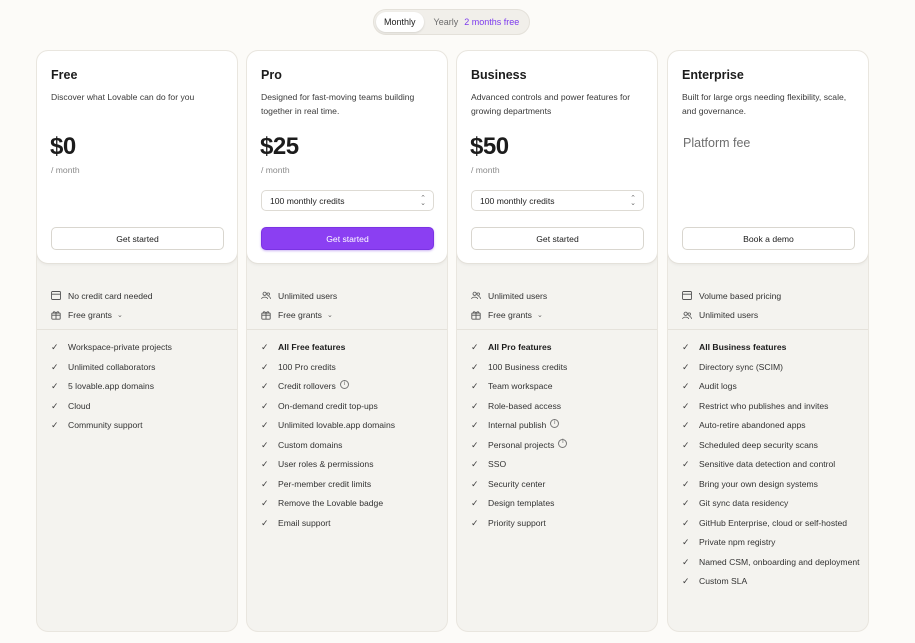  Describe the element at coordinates (561, 465) in the screenshot. I see `feature-item: ✓ SSO` at that location.